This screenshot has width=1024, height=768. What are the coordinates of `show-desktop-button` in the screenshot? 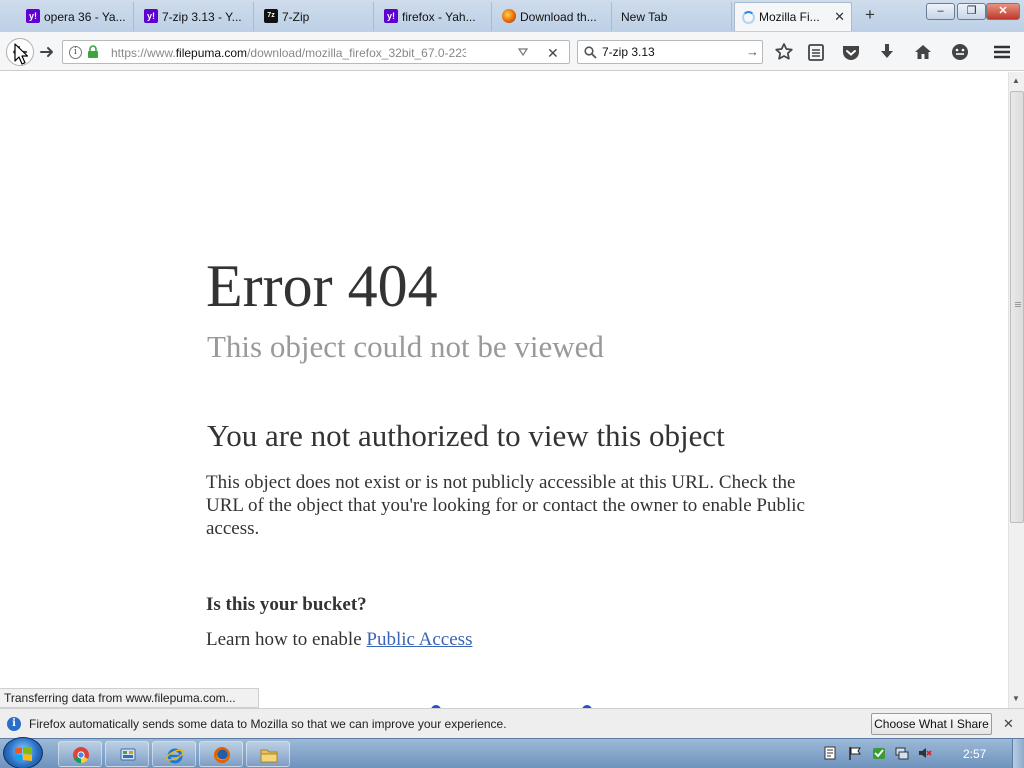 It's located at (1018, 753).